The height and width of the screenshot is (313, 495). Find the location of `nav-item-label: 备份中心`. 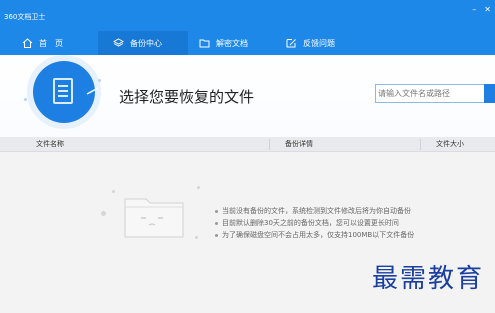

nav-item-label: 备份中心 is located at coordinates (146, 43).